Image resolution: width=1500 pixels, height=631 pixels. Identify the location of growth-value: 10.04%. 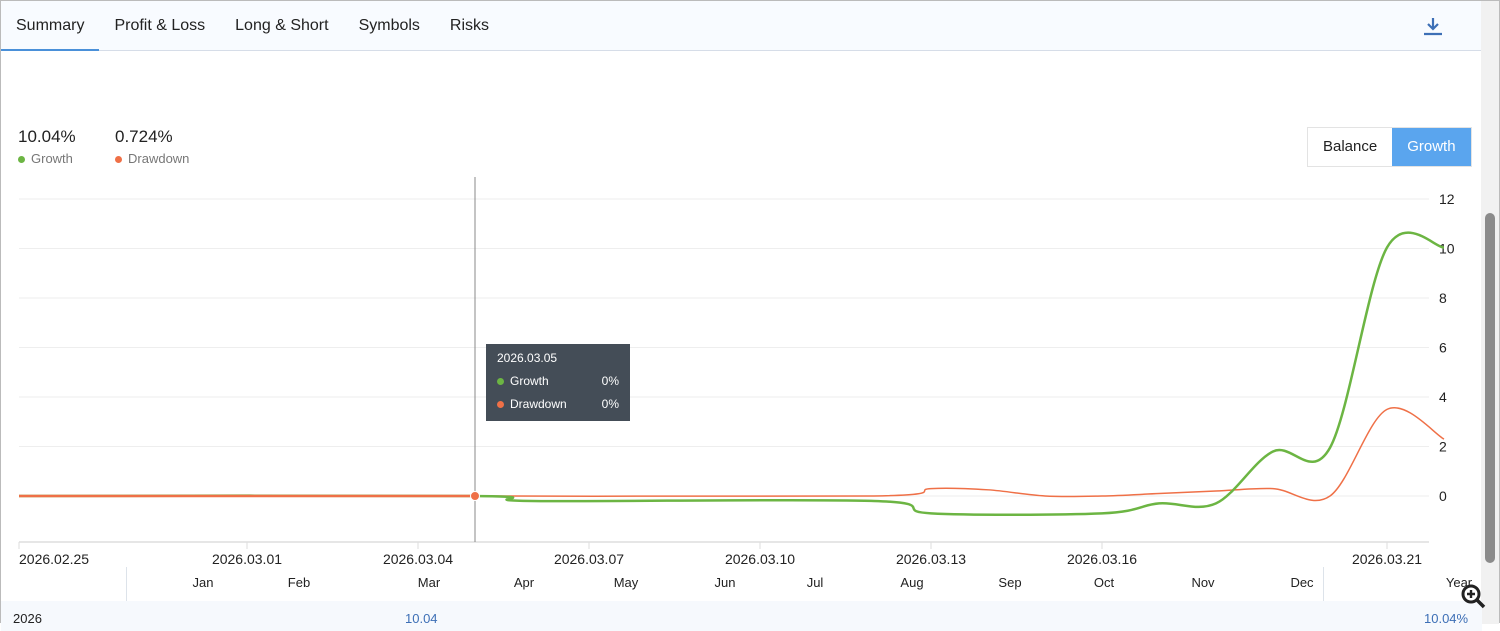
(47, 136).